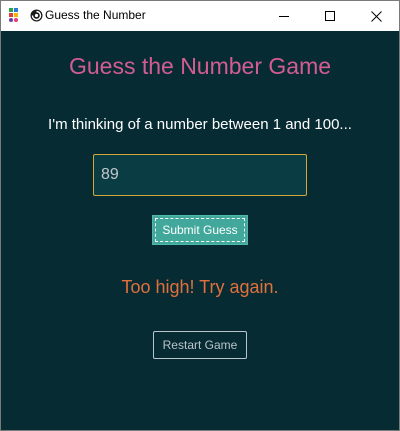 The width and height of the screenshot is (400, 431). I want to click on window-title: Guess the Number, so click(95, 15).